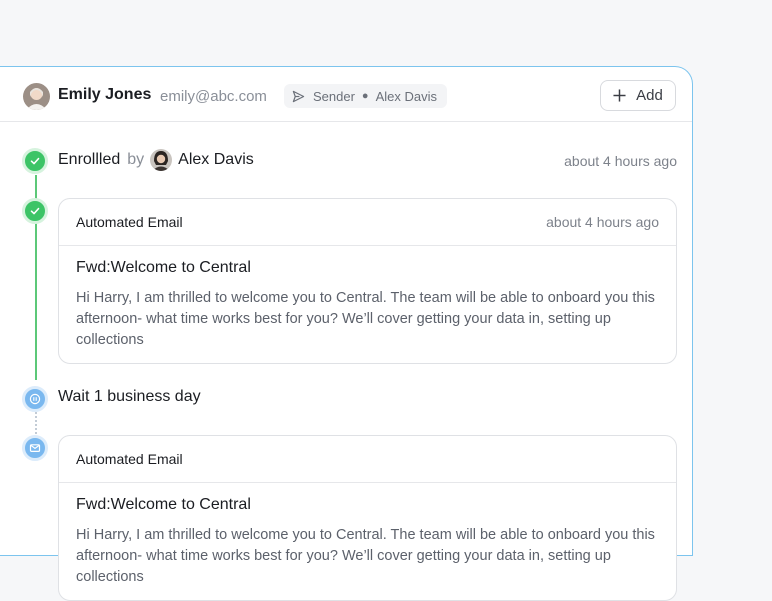 The image size is (772, 601). What do you see at coordinates (367, 459) in the screenshot?
I see `card-header: Automated Email` at bounding box center [367, 459].